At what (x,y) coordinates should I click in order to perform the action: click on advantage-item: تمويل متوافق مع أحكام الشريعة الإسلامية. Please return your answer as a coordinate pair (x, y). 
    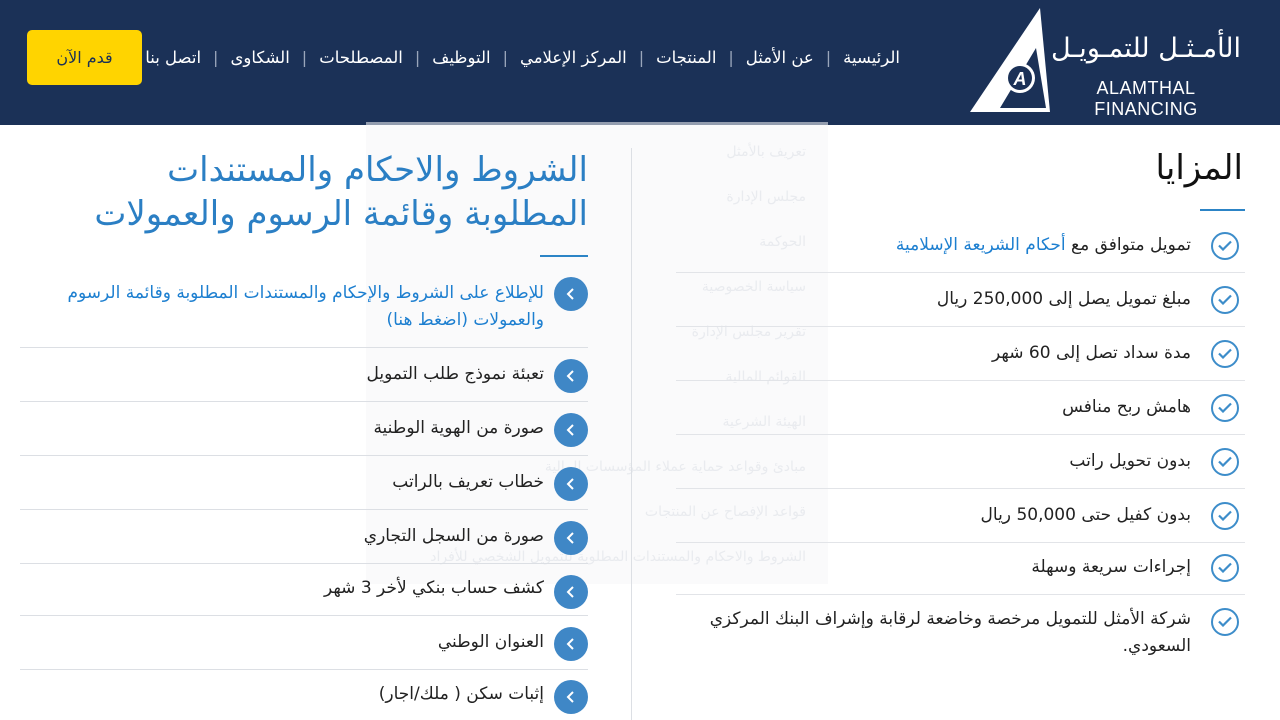
    Looking at the image, I should click on (960, 246).